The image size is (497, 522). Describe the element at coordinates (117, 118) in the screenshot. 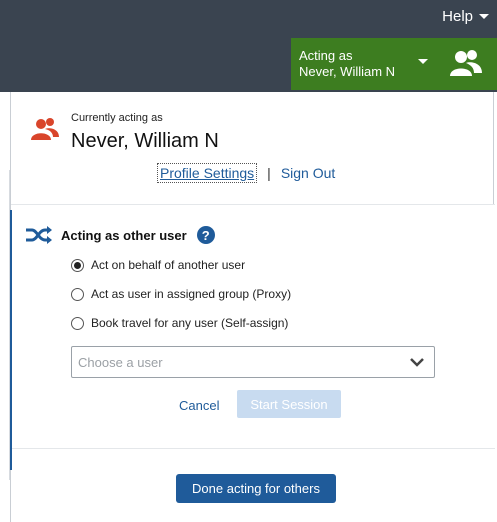

I see `currently-acting-label: Currently acting as` at that location.